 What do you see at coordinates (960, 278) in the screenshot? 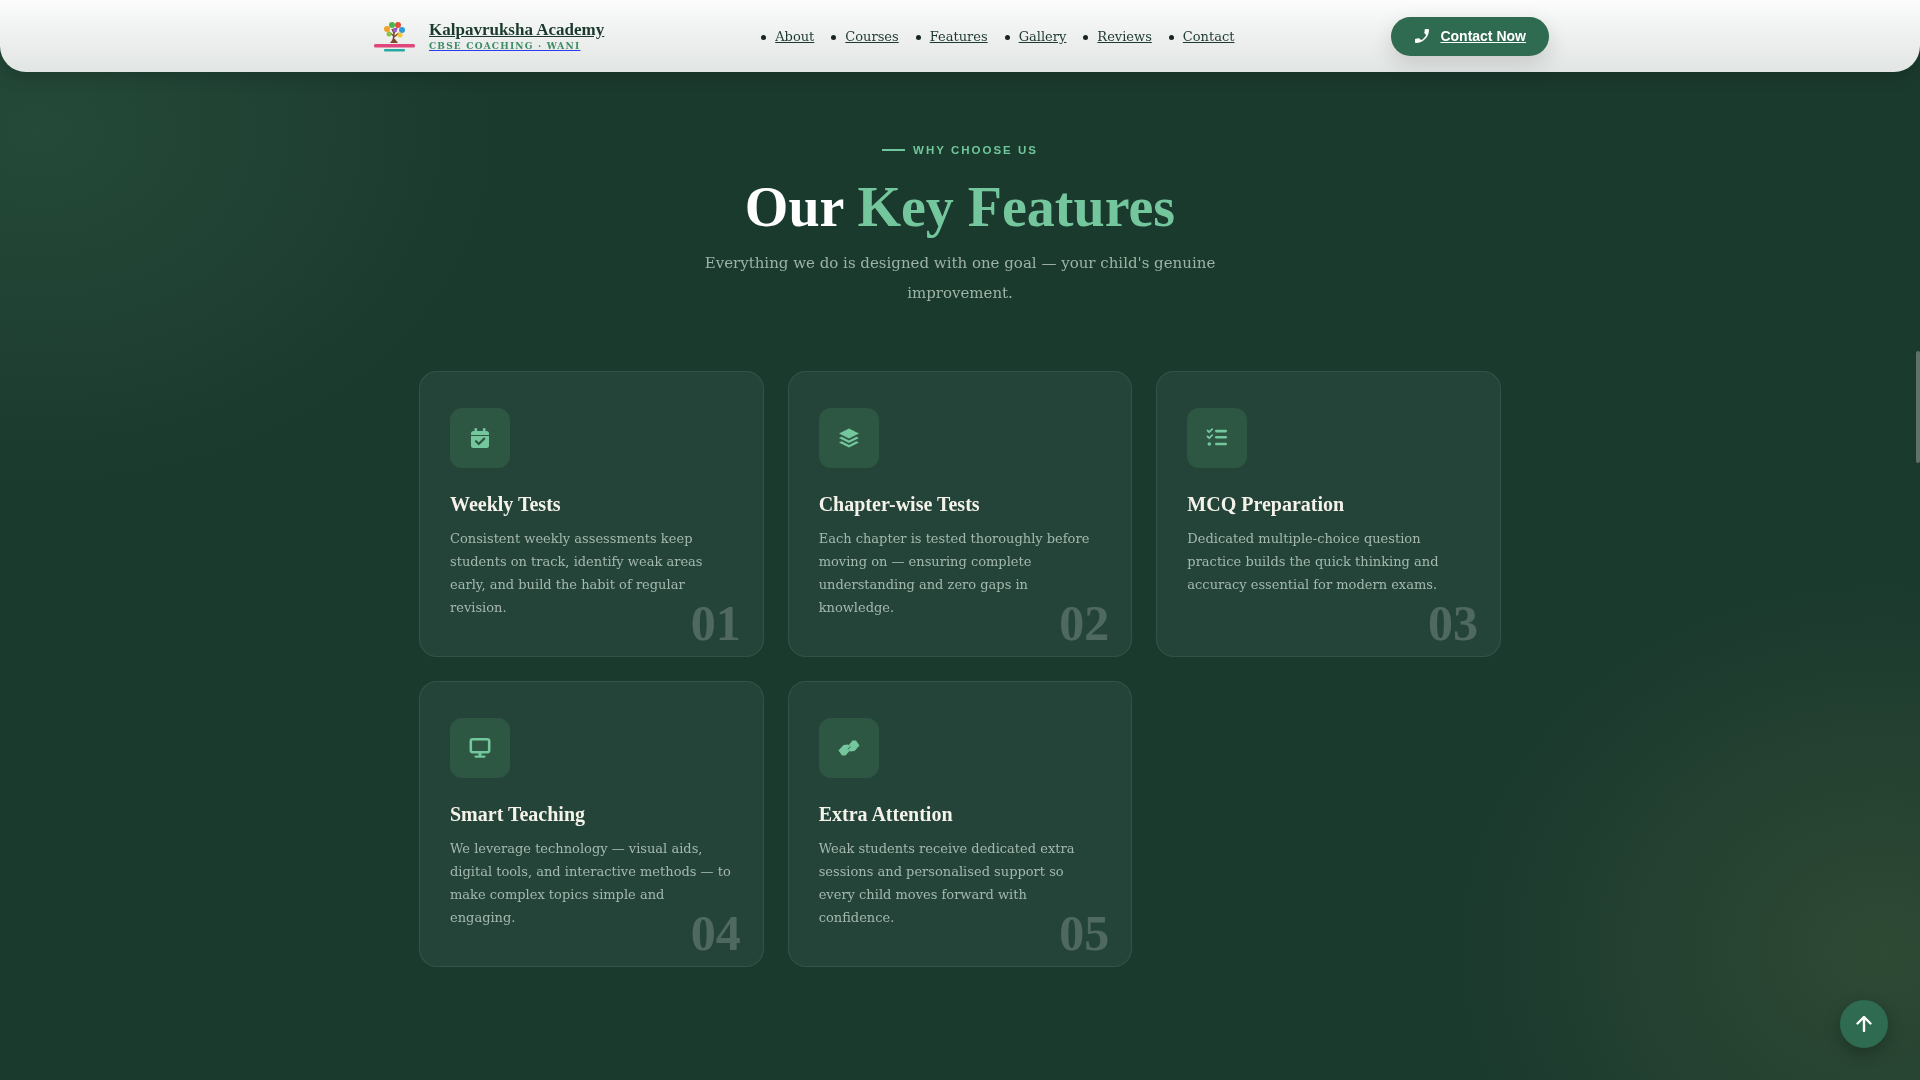
I see `section-subtitle: Everything we do is designed with one goal — your child's genuine improvement.` at bounding box center [960, 278].